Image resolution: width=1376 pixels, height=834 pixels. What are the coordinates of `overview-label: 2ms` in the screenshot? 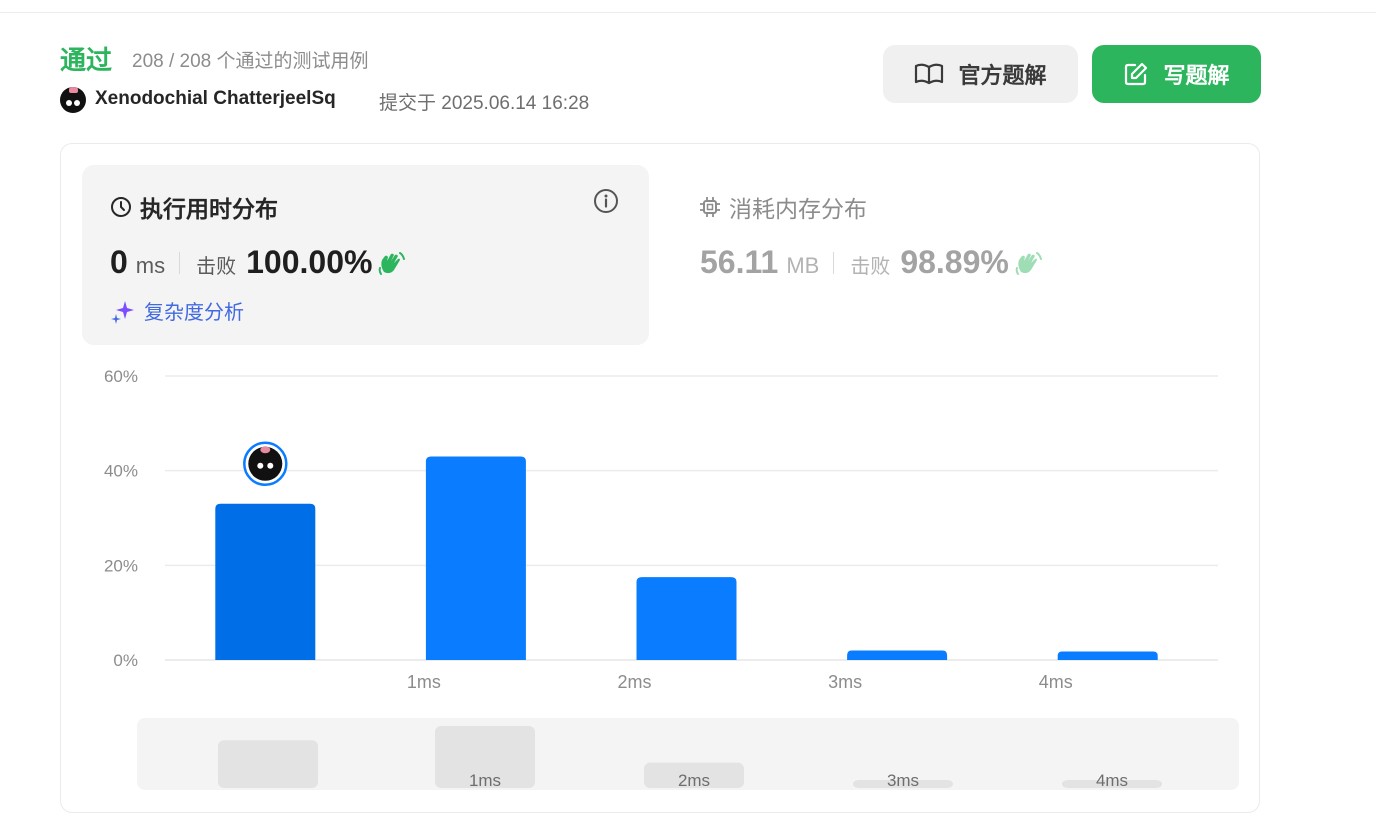 It's located at (694, 780).